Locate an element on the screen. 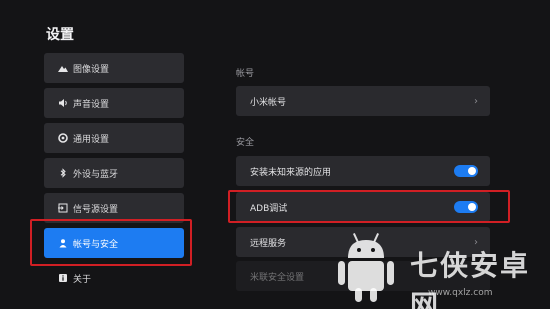 Image resolution: width=550 pixels, height=309 pixels. speaker-icon is located at coordinates (63, 103).